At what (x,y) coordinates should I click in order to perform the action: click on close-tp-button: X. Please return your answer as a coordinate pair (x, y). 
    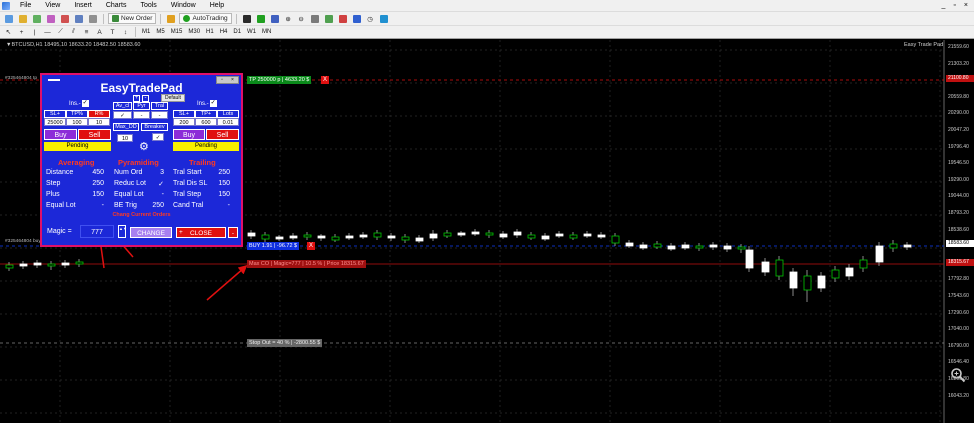
    Looking at the image, I should click on (325, 80).